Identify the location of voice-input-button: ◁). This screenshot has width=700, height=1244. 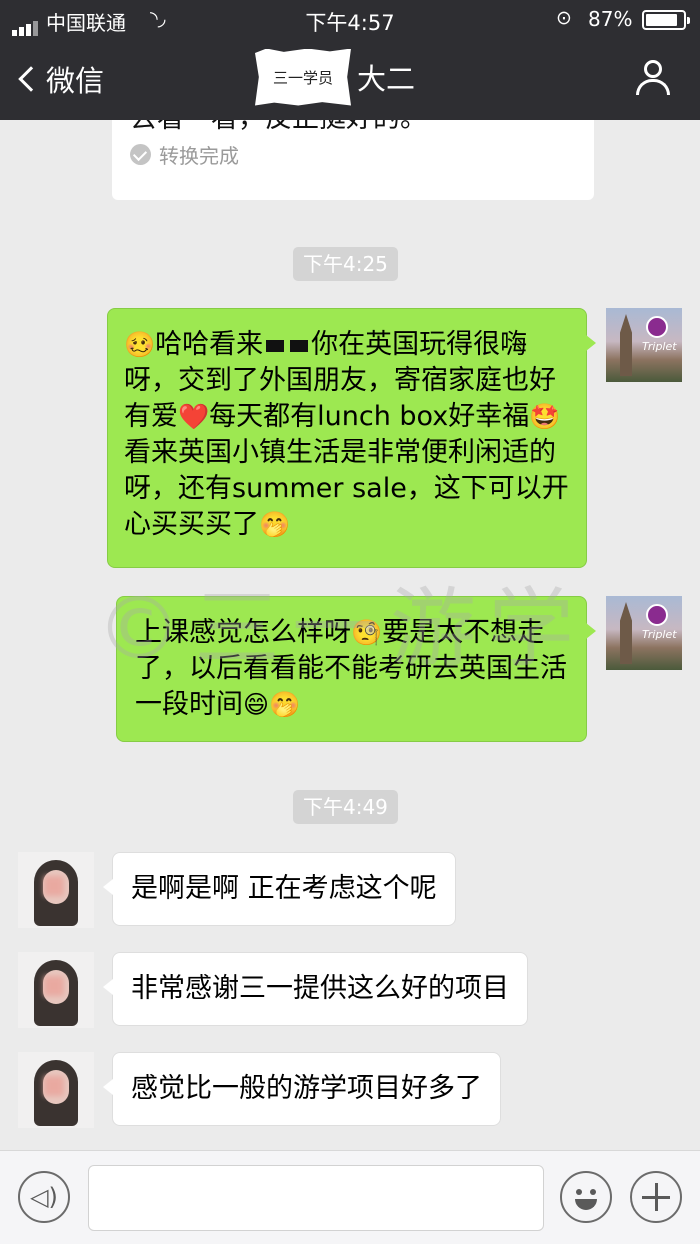
(44, 1197).